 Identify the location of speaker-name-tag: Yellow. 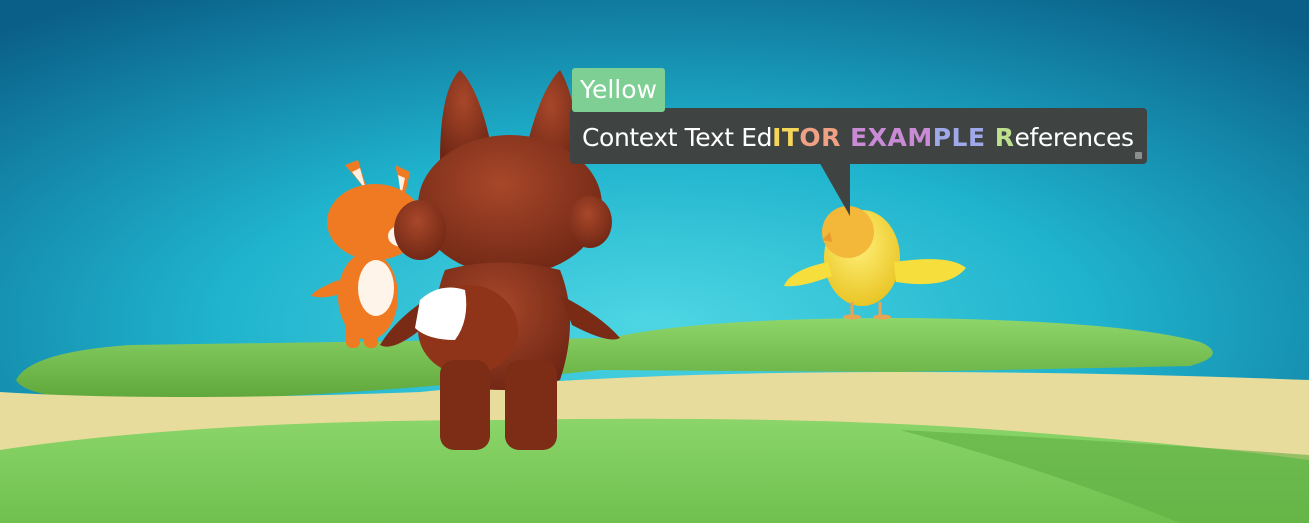
(618, 90).